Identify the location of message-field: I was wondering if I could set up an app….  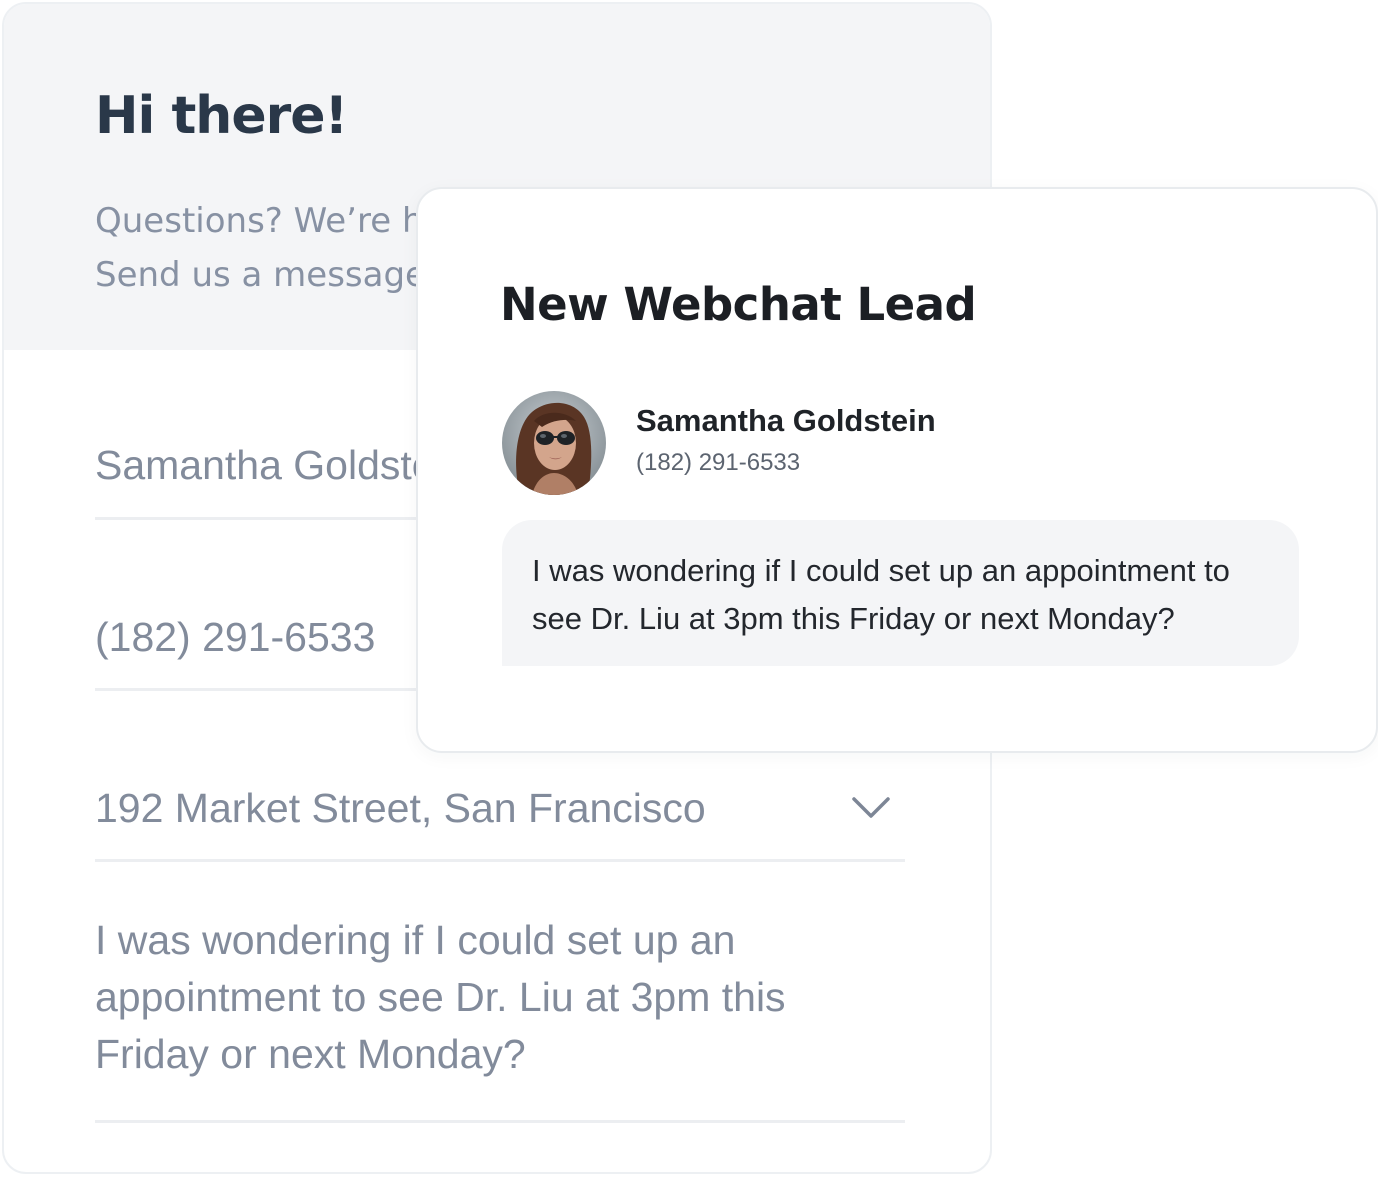
(500, 992).